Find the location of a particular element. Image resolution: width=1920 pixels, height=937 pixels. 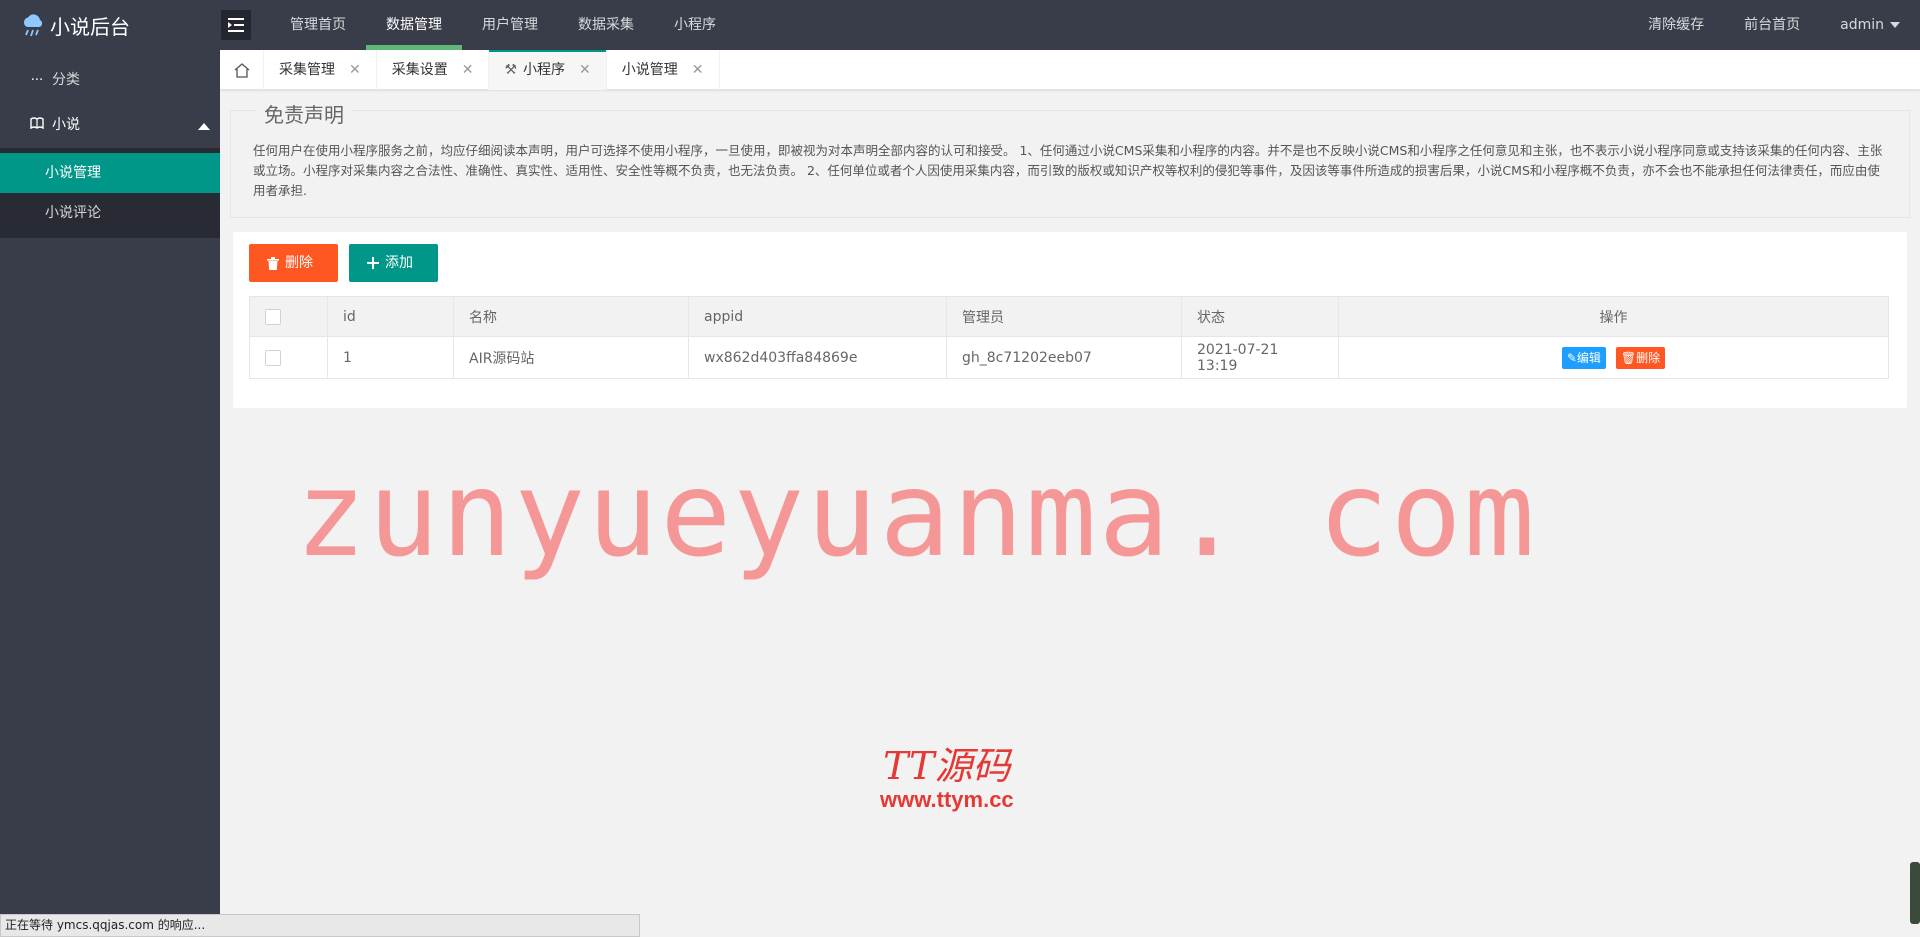

sidebar-submenu: 小说管理 小说评论 is located at coordinates (110, 193).